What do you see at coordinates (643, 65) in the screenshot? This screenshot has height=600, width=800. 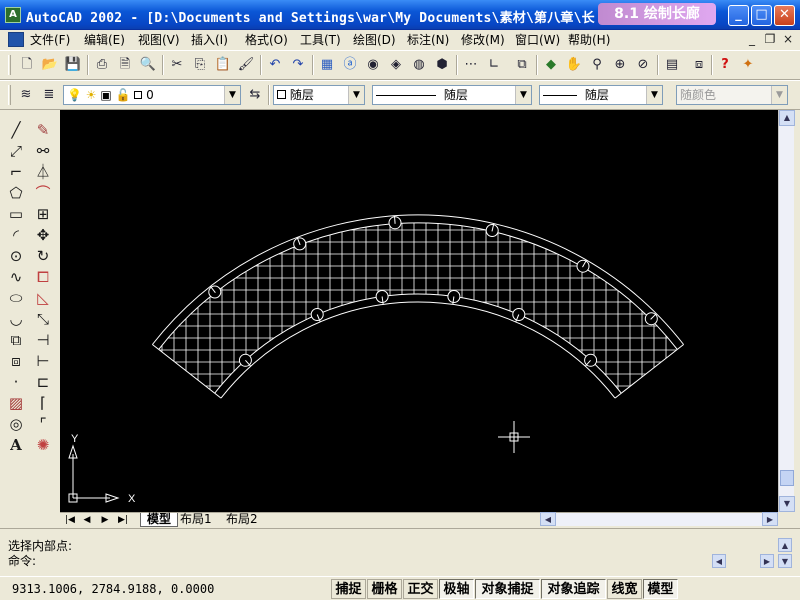 I see `zoom-previous-icon: ⊘` at bounding box center [643, 65].